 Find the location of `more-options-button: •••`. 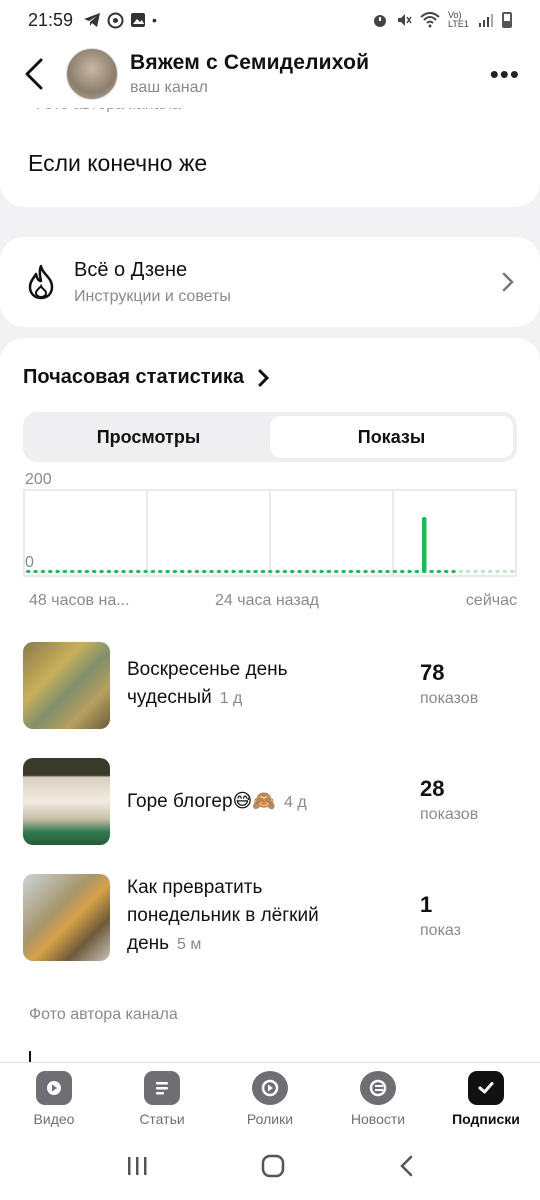

more-options-button: ••• is located at coordinates (505, 74).